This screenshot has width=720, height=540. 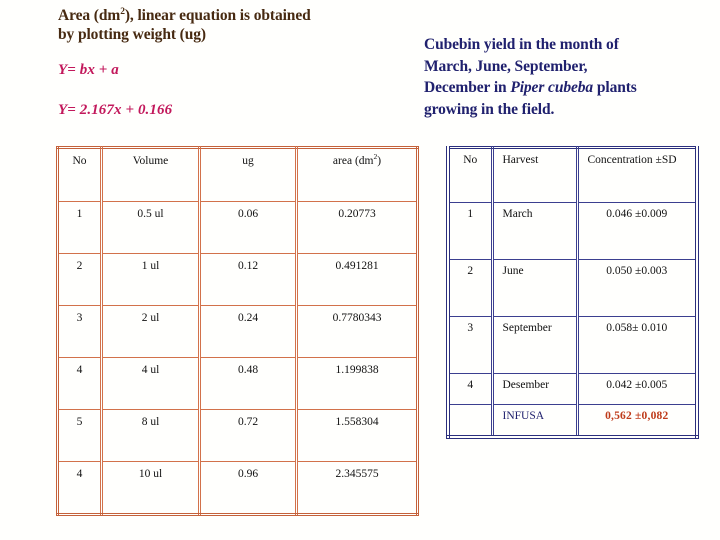 What do you see at coordinates (150, 488) in the screenshot?
I see `cell-volume: 10 ul` at bounding box center [150, 488].